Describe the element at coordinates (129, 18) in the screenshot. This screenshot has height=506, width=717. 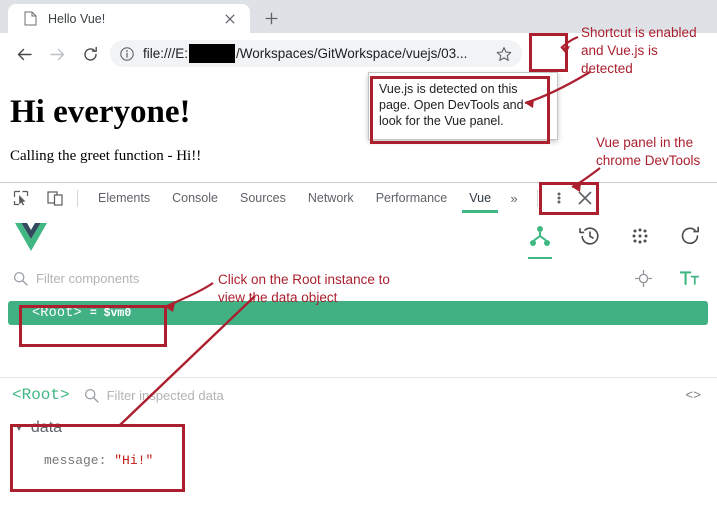
I see `browser-tab: Hello Vue!` at that location.